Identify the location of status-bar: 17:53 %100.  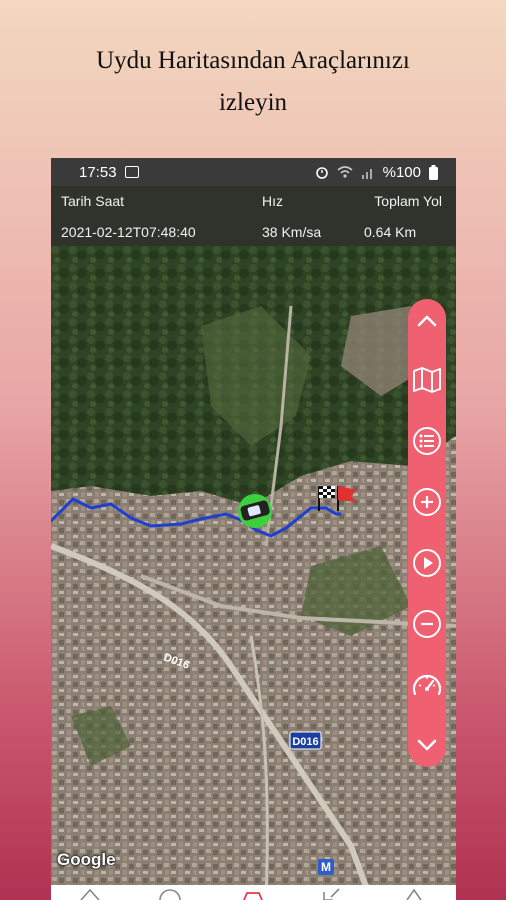
(253, 172).